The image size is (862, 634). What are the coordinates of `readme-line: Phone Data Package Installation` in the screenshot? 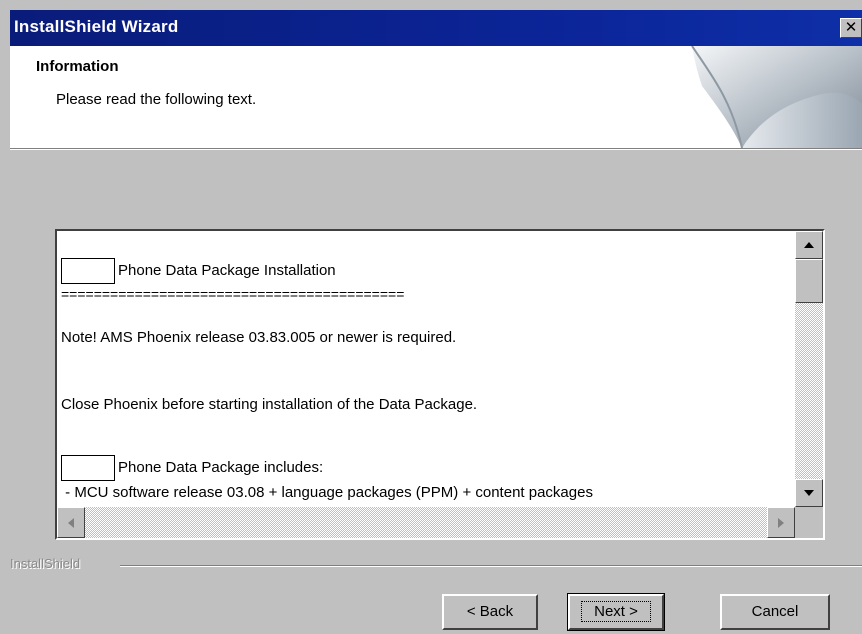 It's located at (227, 270).